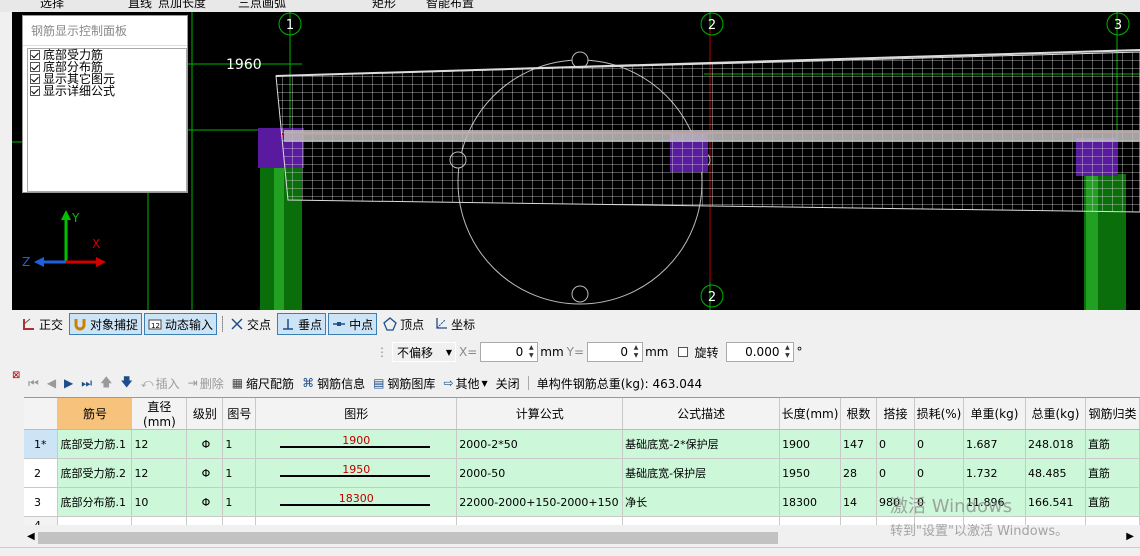  I want to click on rotate-input: 0.000 ▲ ▼, so click(760, 352).